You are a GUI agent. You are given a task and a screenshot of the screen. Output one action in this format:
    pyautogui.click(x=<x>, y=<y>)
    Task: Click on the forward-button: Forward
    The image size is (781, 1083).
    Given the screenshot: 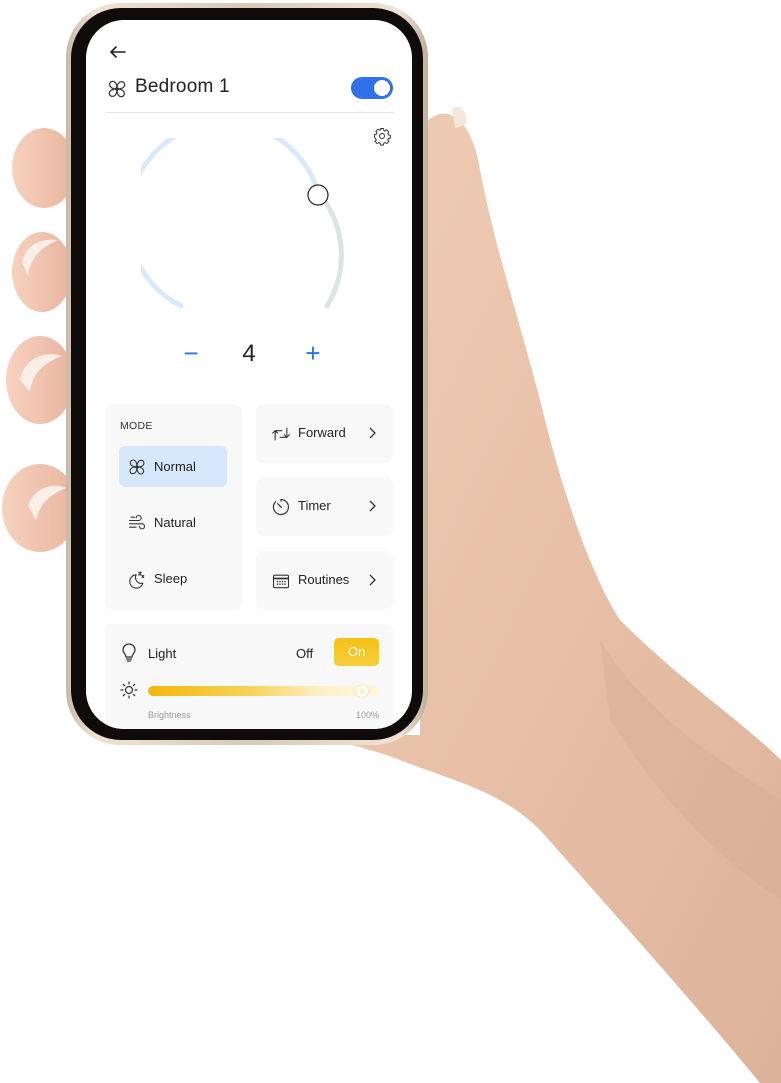 What is the action you would take?
    pyautogui.click(x=324, y=433)
    